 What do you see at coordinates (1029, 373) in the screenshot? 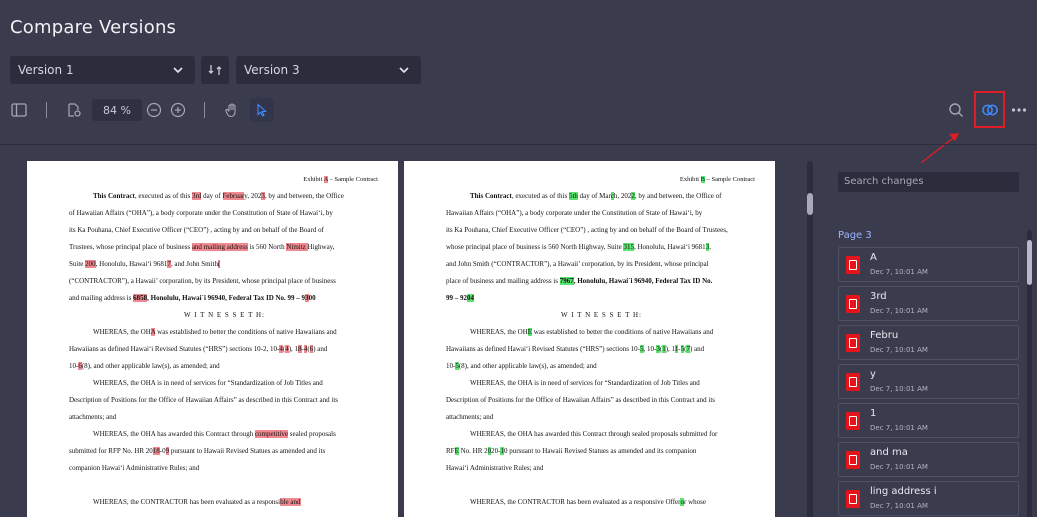
I see `changes-scrollbar` at bounding box center [1029, 373].